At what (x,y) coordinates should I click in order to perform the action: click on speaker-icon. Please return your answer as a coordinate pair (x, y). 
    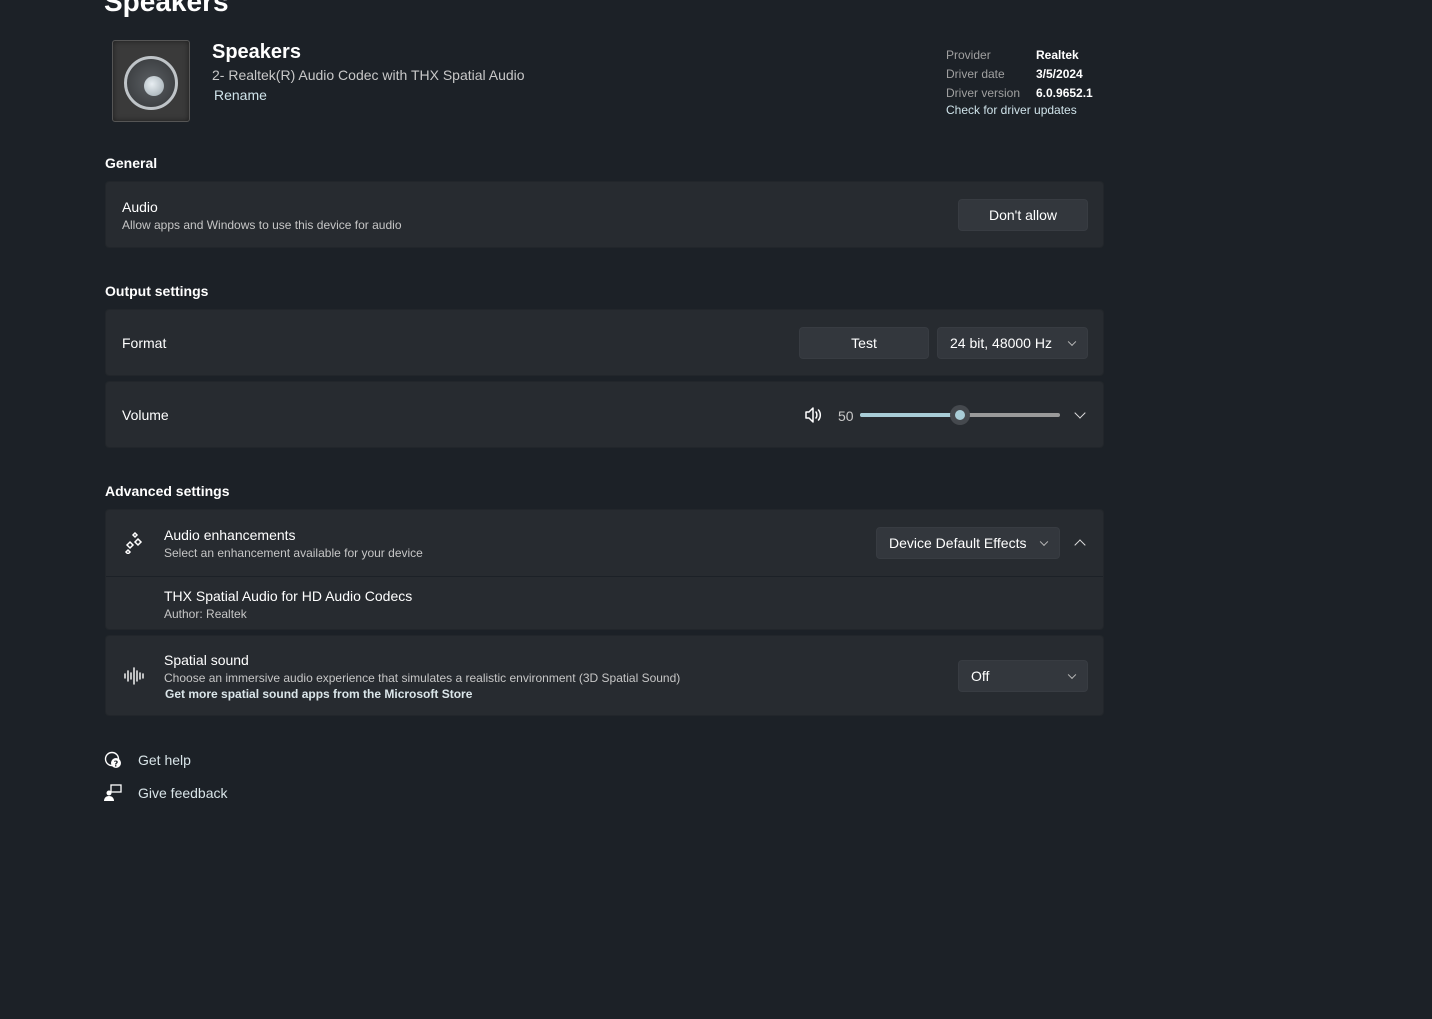
    Looking at the image, I should click on (151, 81).